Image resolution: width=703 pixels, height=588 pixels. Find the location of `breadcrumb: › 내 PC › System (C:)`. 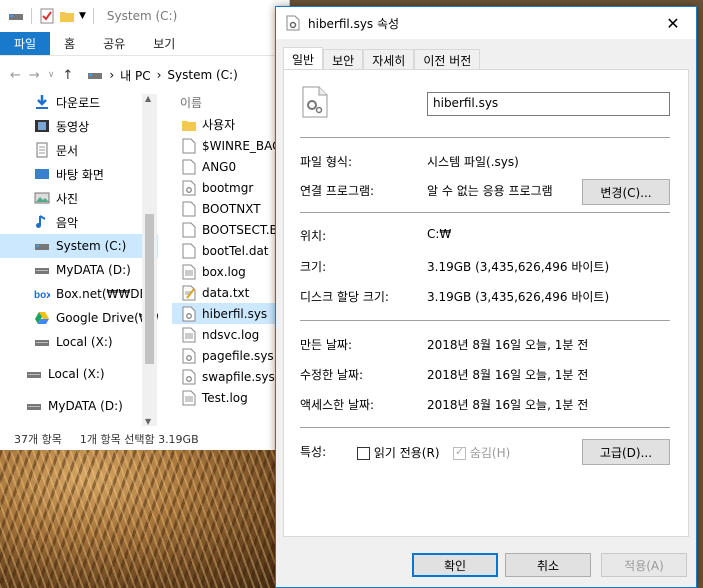

breadcrumb: › 내 PC › System (C:) is located at coordinates (162, 75).